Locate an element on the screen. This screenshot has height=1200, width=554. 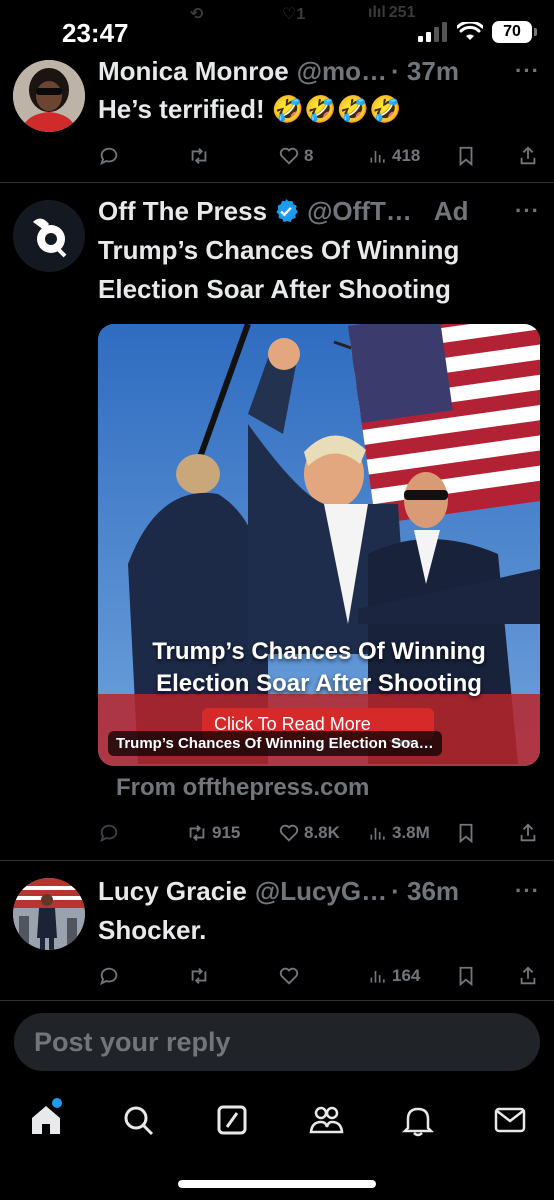
like-count: 8 is located at coordinates (309, 155).